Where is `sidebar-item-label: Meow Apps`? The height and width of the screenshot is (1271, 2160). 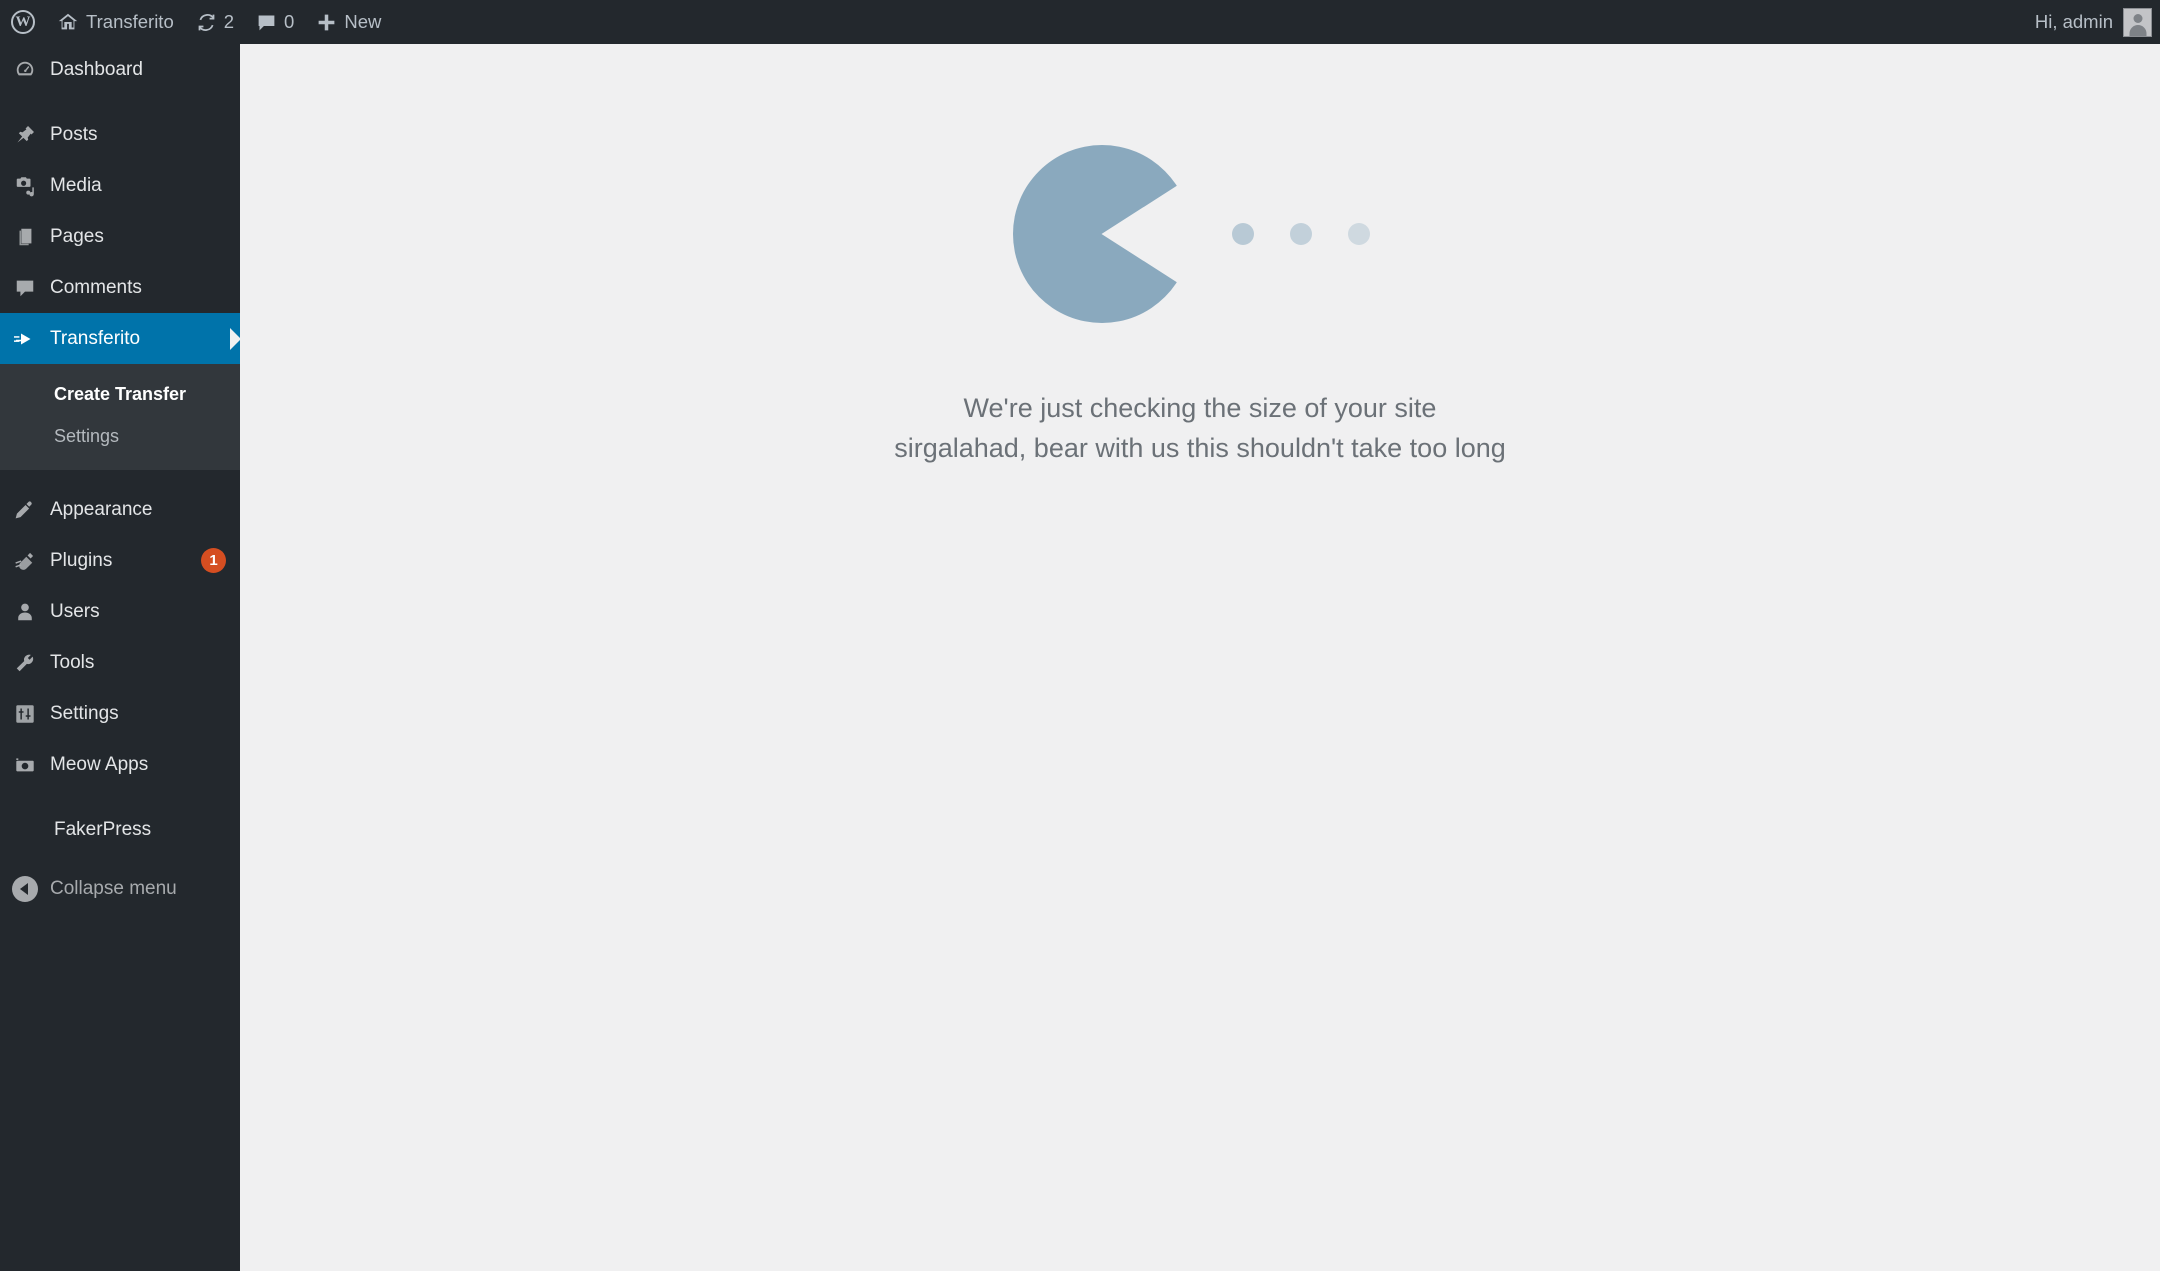 sidebar-item-label: Meow Apps is located at coordinates (99, 764).